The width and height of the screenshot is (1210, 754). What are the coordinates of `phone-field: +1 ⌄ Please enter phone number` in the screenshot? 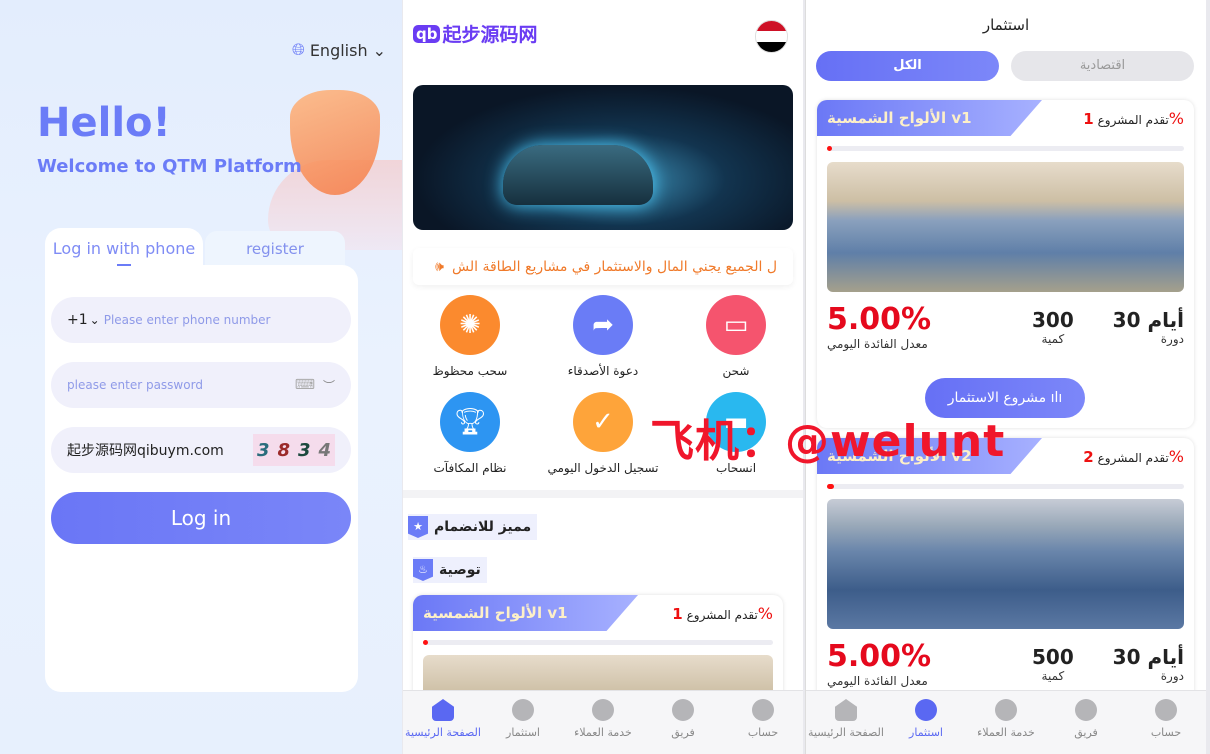 It's located at (201, 320).